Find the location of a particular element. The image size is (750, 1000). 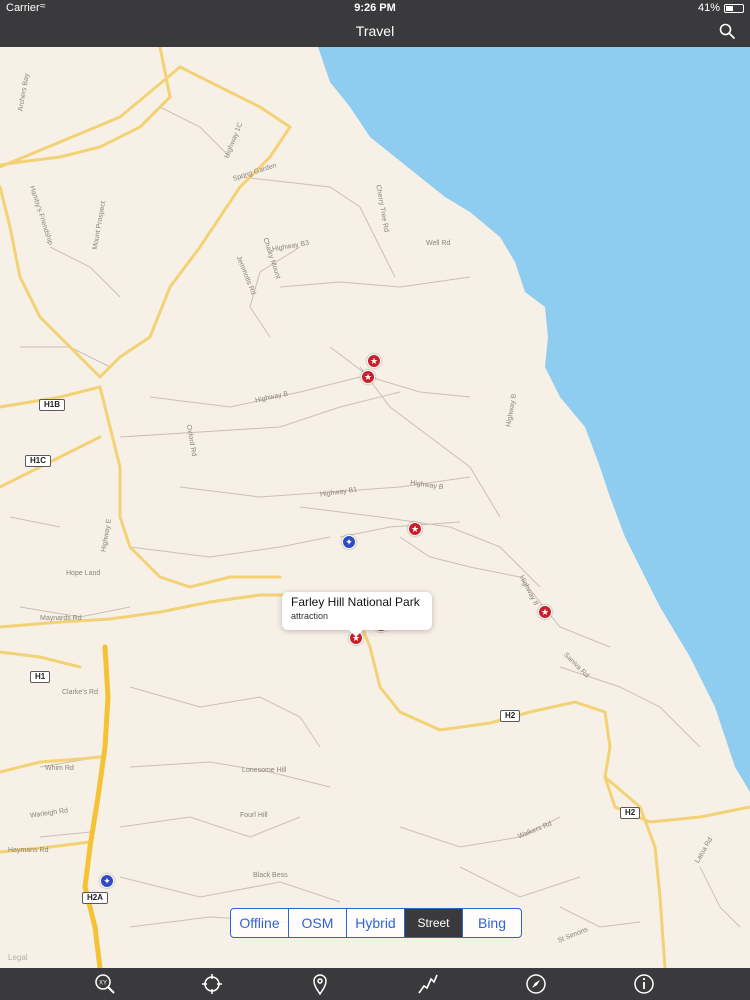

info-icon is located at coordinates (644, 984).